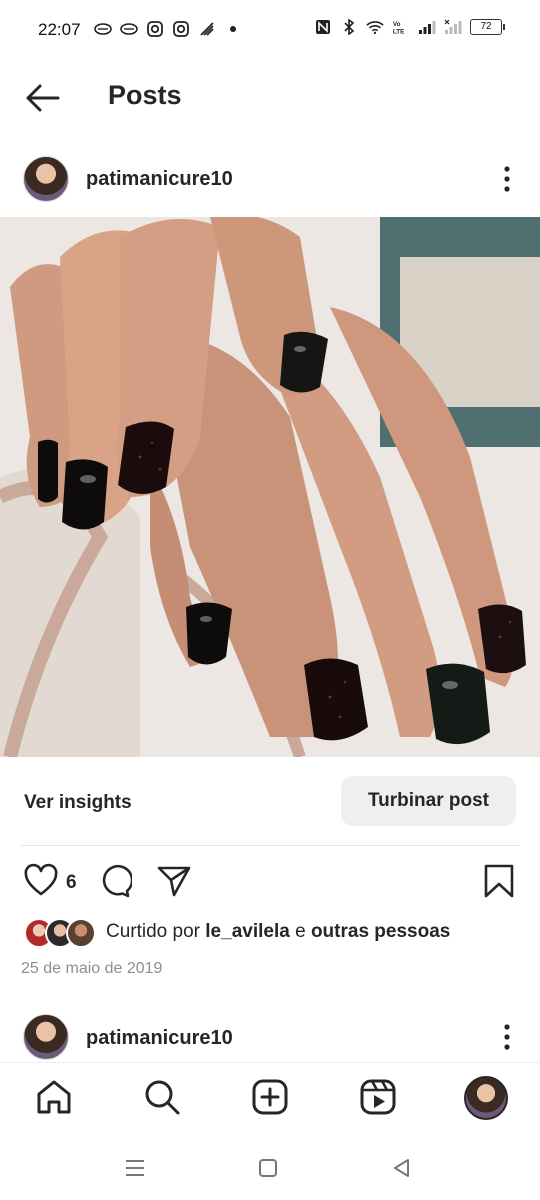 This screenshot has width=540, height=1200. I want to click on back-arrow-icon, so click(42, 98).